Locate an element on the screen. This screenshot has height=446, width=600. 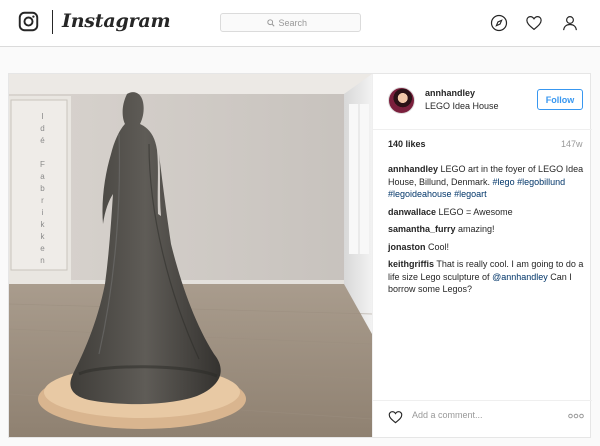
compass-icon is located at coordinates (499, 23).